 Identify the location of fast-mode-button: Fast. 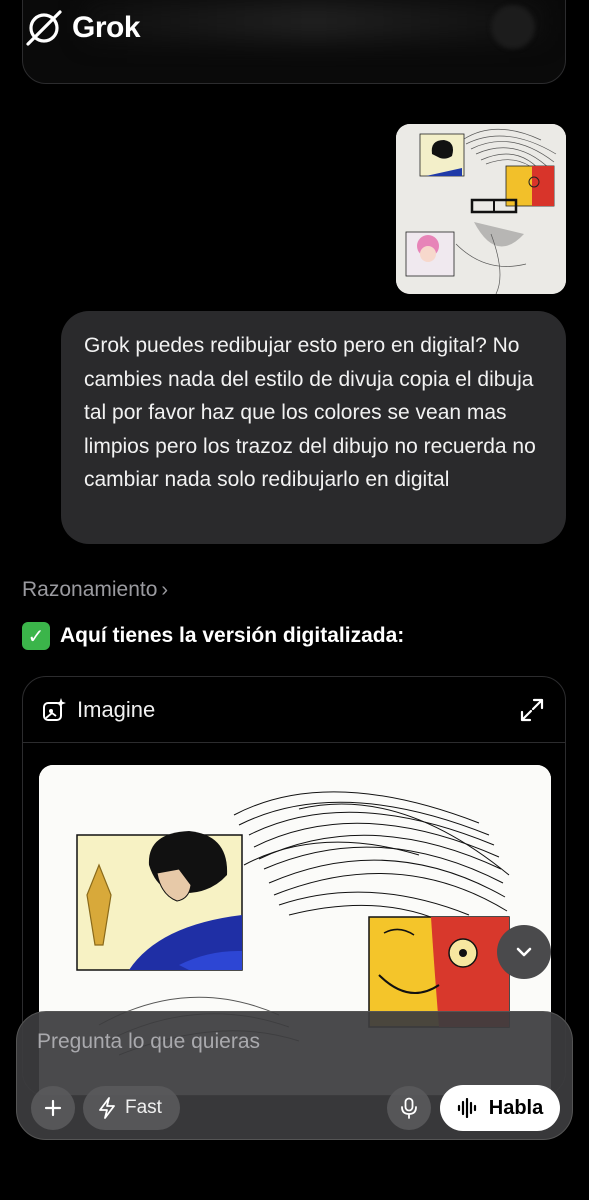
(131, 1108).